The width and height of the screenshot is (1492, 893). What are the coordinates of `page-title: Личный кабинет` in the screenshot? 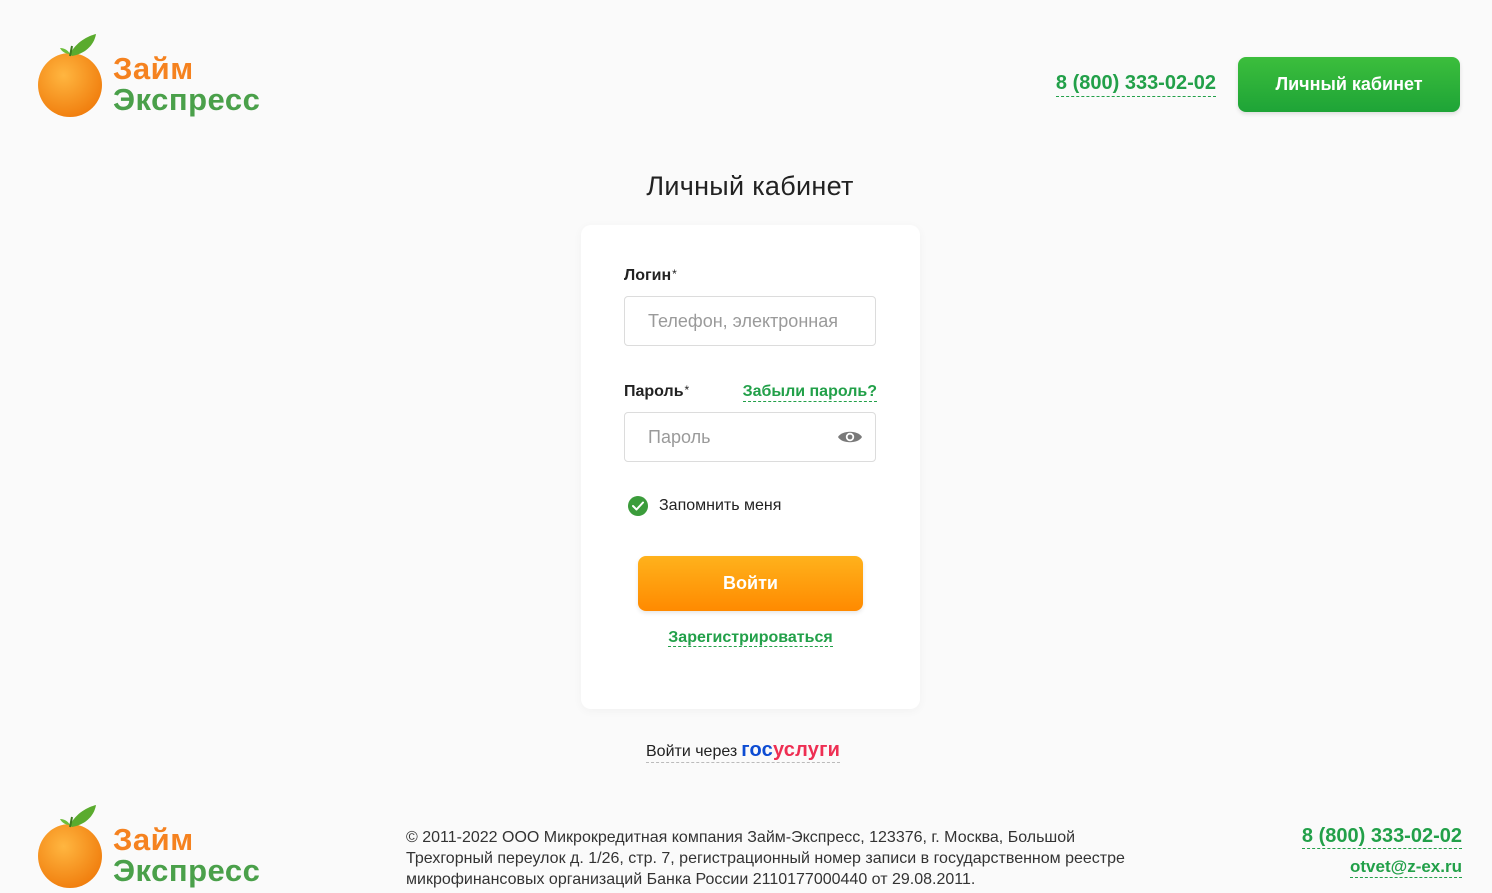 It's located at (750, 186).